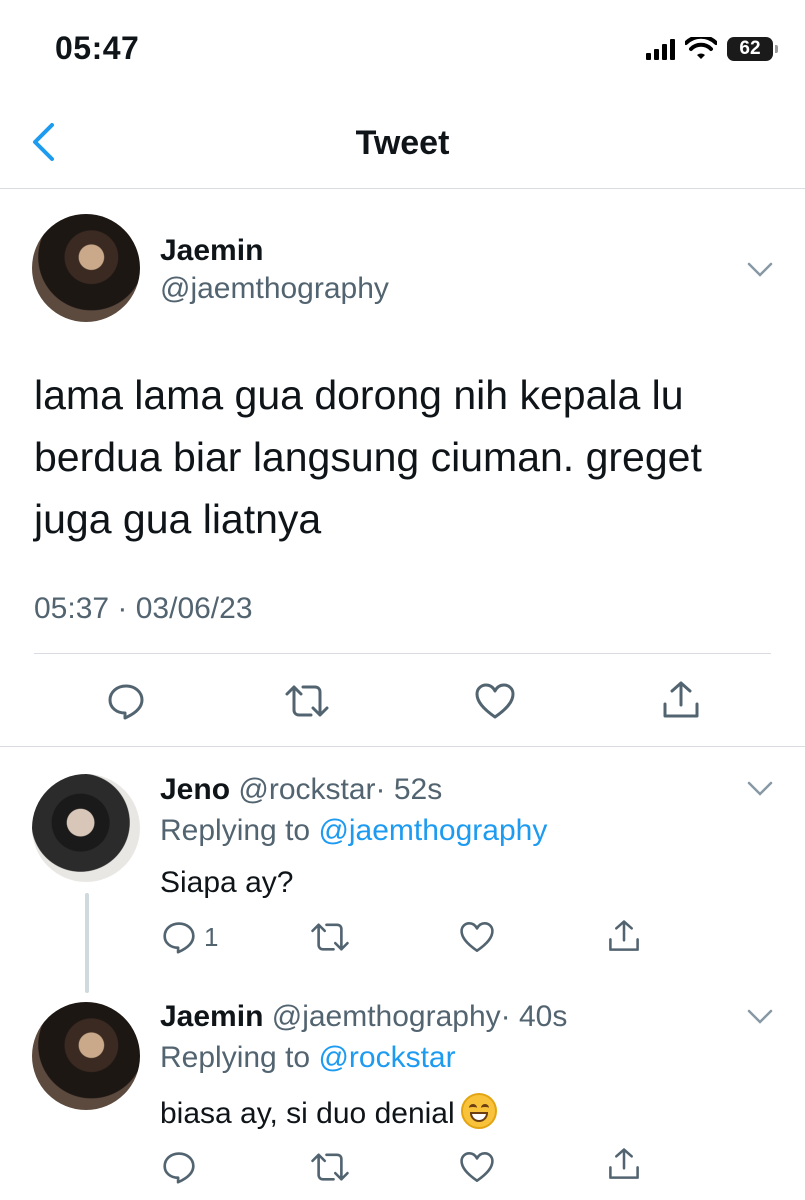 The width and height of the screenshot is (805, 1200). I want to click on status-icons: 62, so click(712, 49).